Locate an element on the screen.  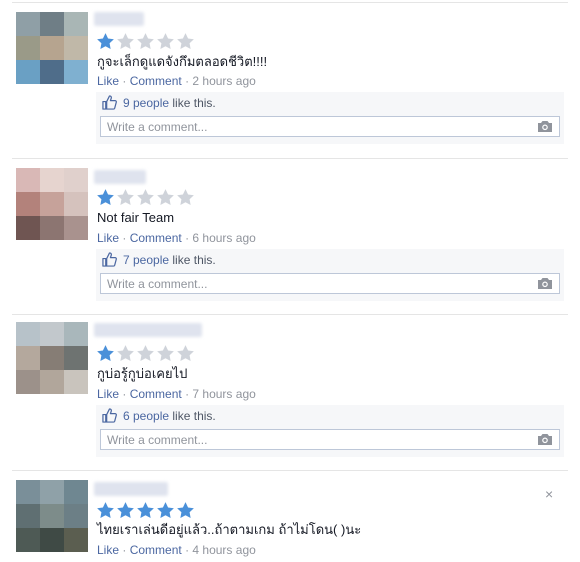
review-actions: Like · Comment · 7 hours ago is located at coordinates (176, 394).